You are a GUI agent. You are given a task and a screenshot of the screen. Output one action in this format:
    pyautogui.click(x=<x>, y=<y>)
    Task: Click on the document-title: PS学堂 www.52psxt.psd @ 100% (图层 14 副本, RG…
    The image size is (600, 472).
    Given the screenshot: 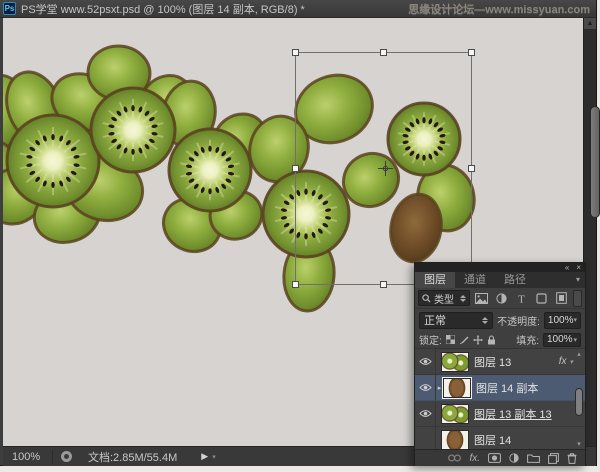 What is the action you would take?
    pyautogui.click(x=163, y=9)
    